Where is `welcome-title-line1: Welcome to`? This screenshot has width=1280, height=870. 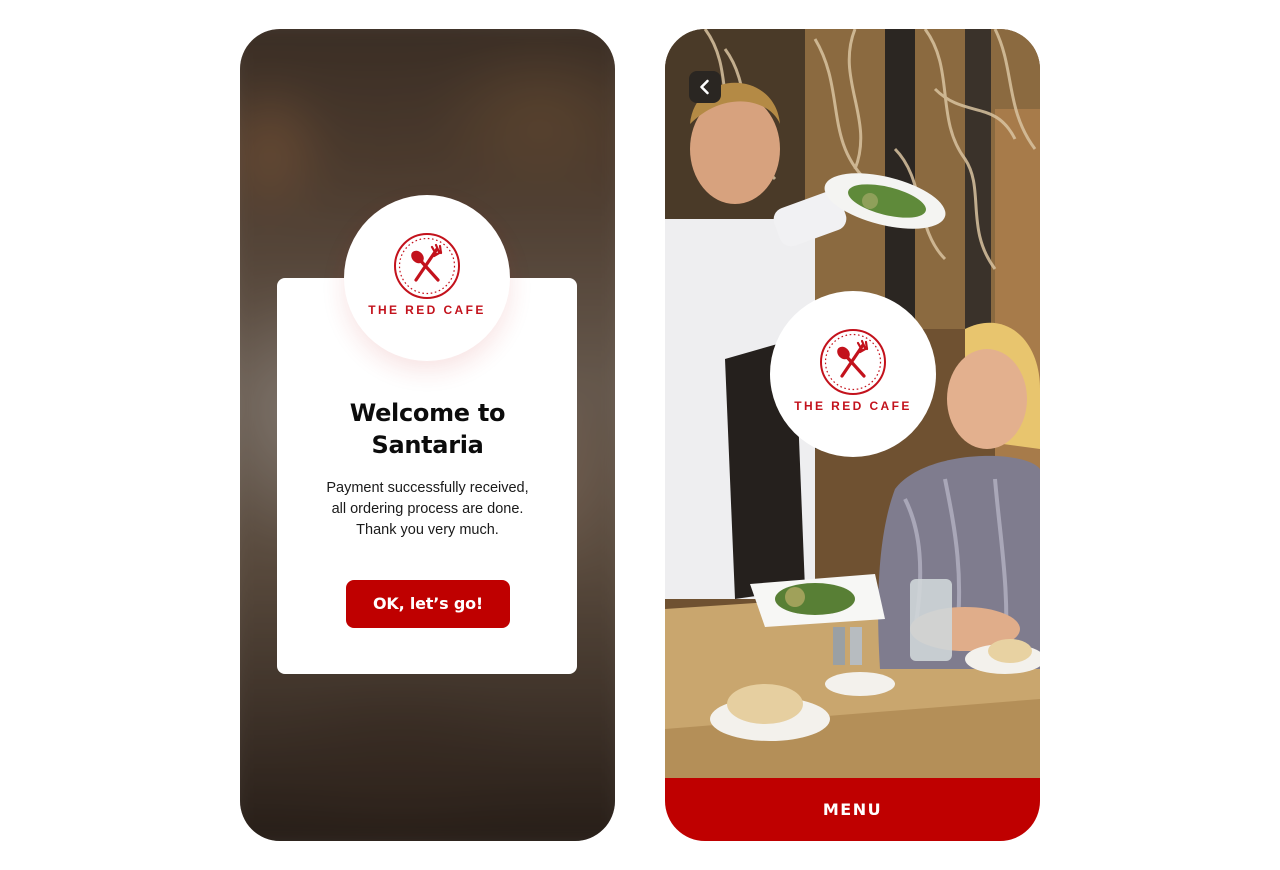 welcome-title-line1: Welcome to is located at coordinates (427, 413).